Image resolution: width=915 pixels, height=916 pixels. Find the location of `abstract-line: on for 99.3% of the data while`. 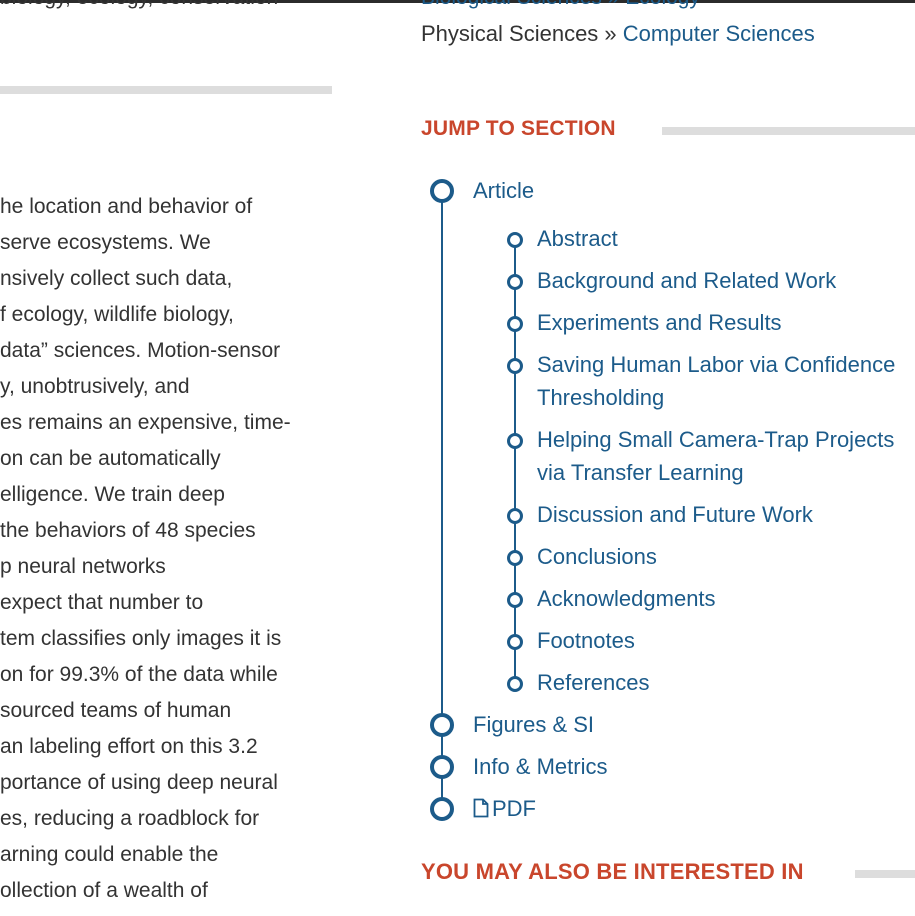

abstract-line: on for 99.3% of the data while is located at coordinates (139, 674).